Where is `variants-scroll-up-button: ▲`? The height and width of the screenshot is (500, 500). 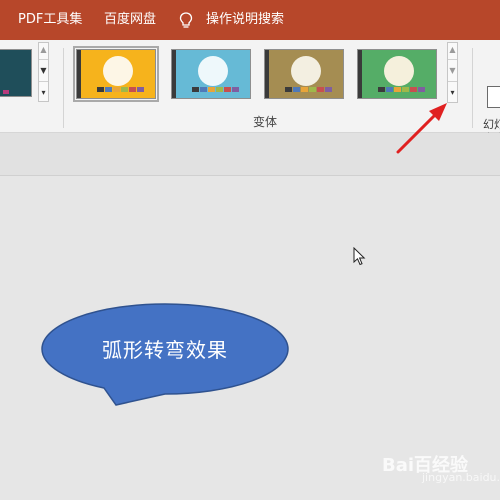
variants-scroll-up-button: ▲ is located at coordinates (452, 51).